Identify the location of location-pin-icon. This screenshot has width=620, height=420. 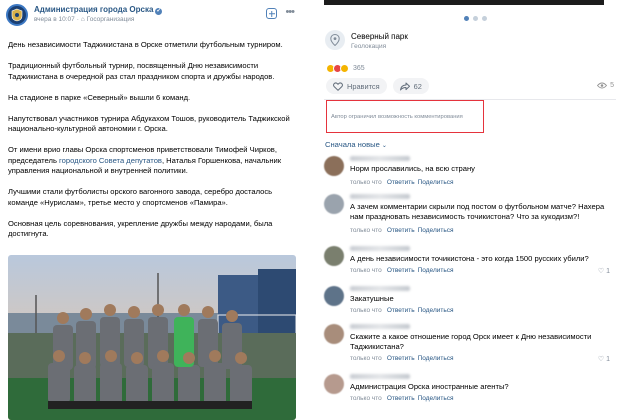
(335, 40).